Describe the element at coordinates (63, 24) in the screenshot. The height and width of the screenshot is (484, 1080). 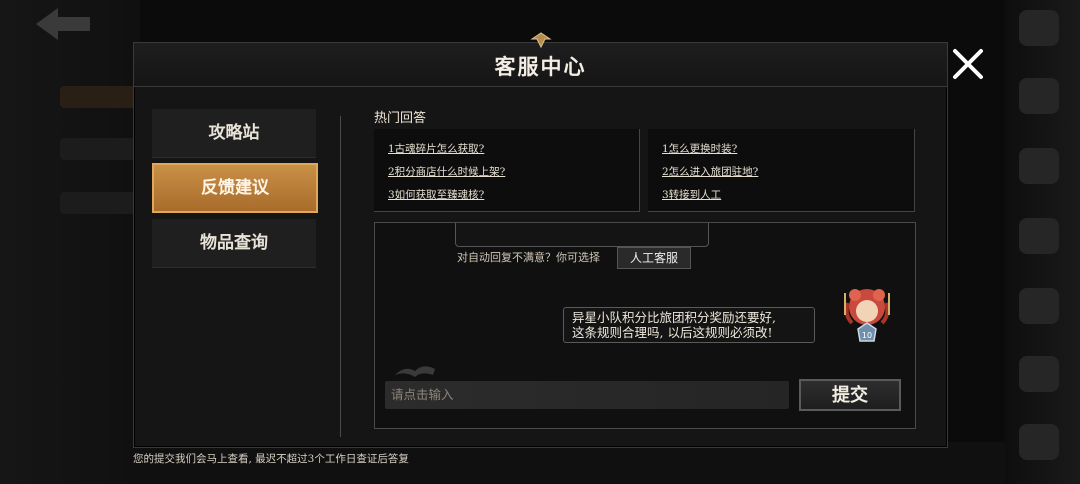
I see `back-arrow-icon` at that location.